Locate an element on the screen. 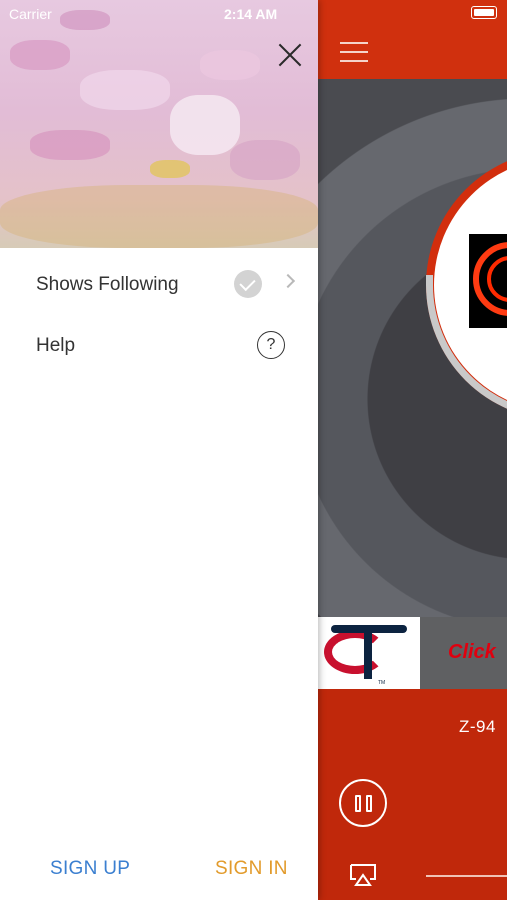  question-circle-icon: ? is located at coordinates (271, 345).